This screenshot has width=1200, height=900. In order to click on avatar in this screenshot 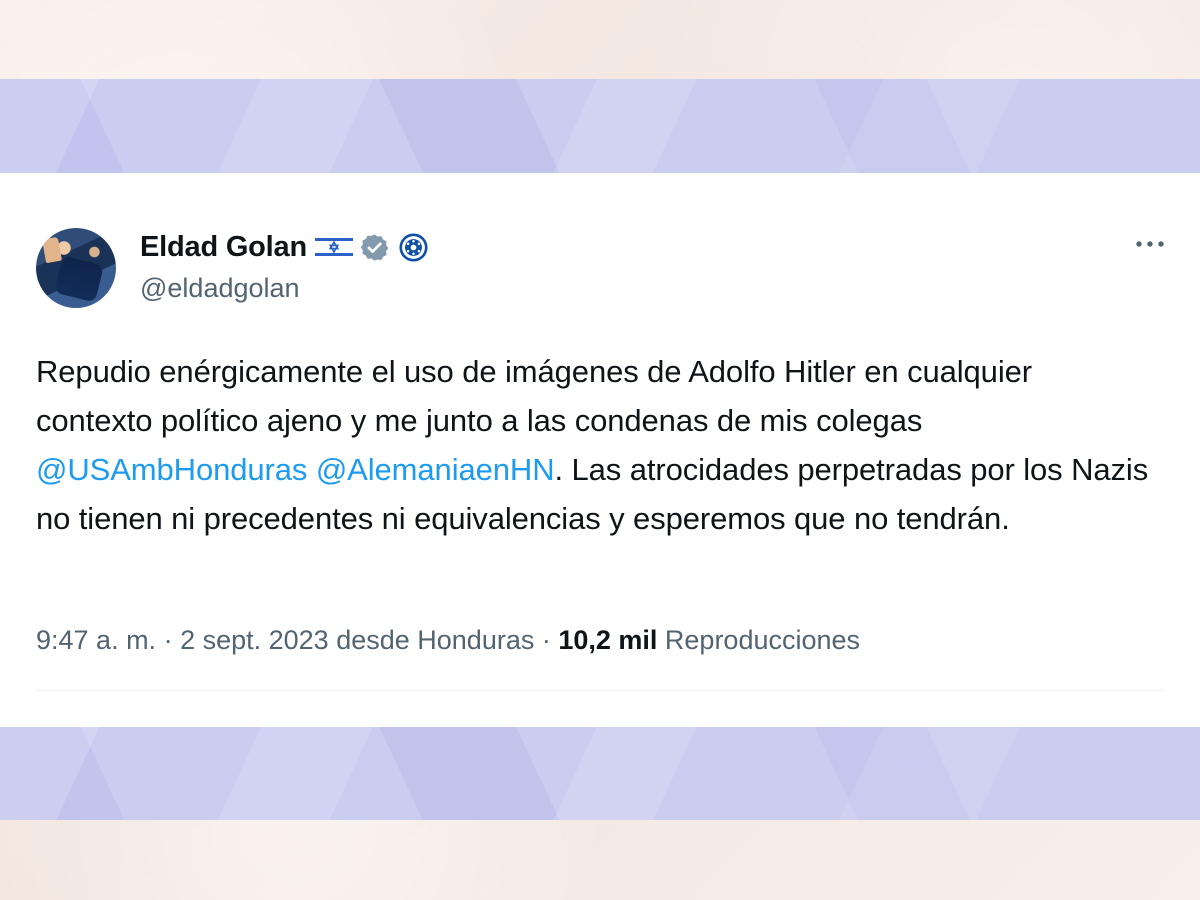, I will do `click(76, 268)`.